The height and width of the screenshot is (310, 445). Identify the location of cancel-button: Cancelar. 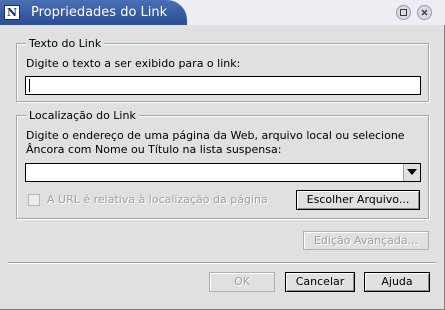
(320, 282).